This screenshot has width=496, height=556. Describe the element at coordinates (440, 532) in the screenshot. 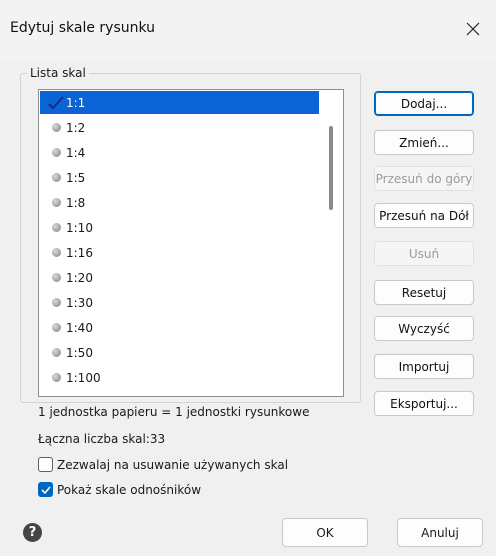

I see `cancel-button: Anuluj` at that location.